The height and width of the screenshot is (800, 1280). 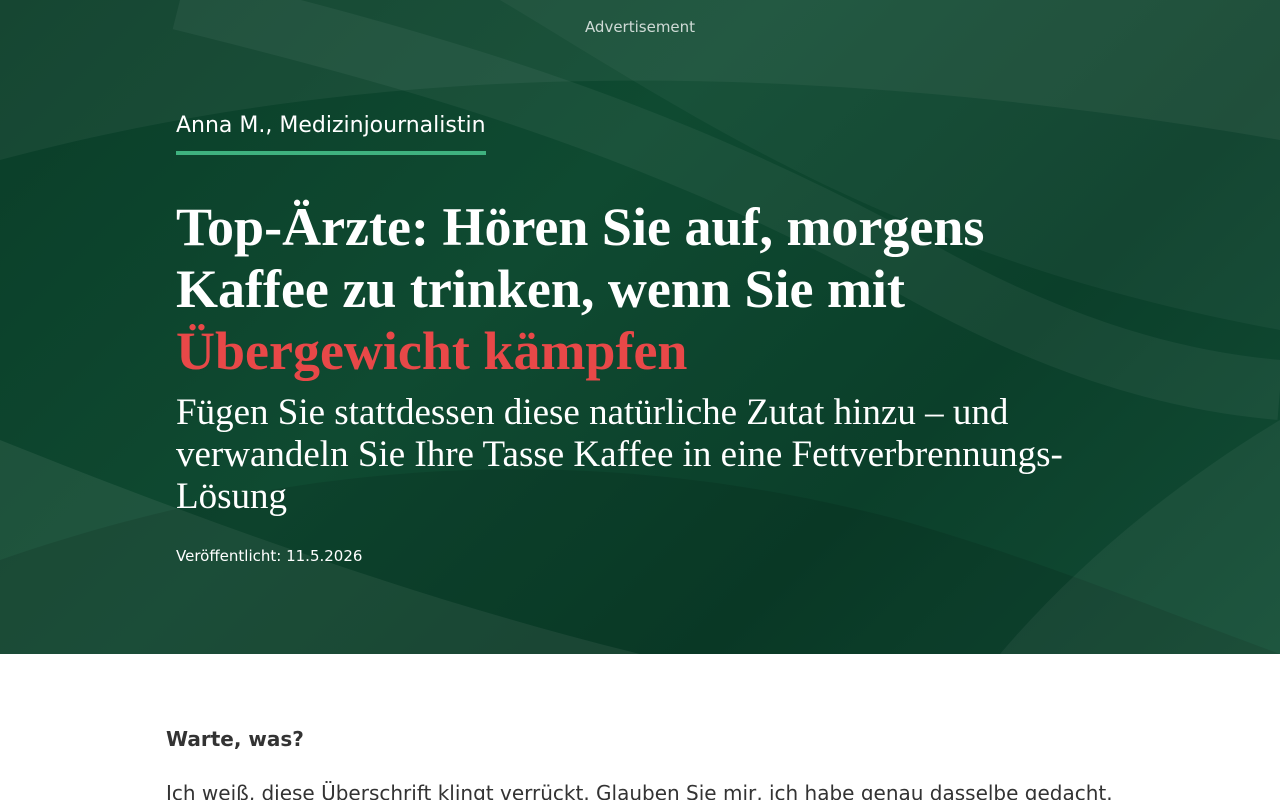 I want to click on author-byline: Anna M., Medizinjournalistin, so click(x=331, y=133).